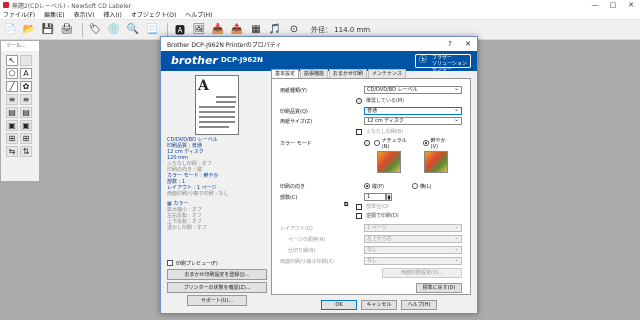  Describe the element at coordinates (439, 288) in the screenshot. I see `restore-defaults-button: 標準に戻す(D)` at that location.